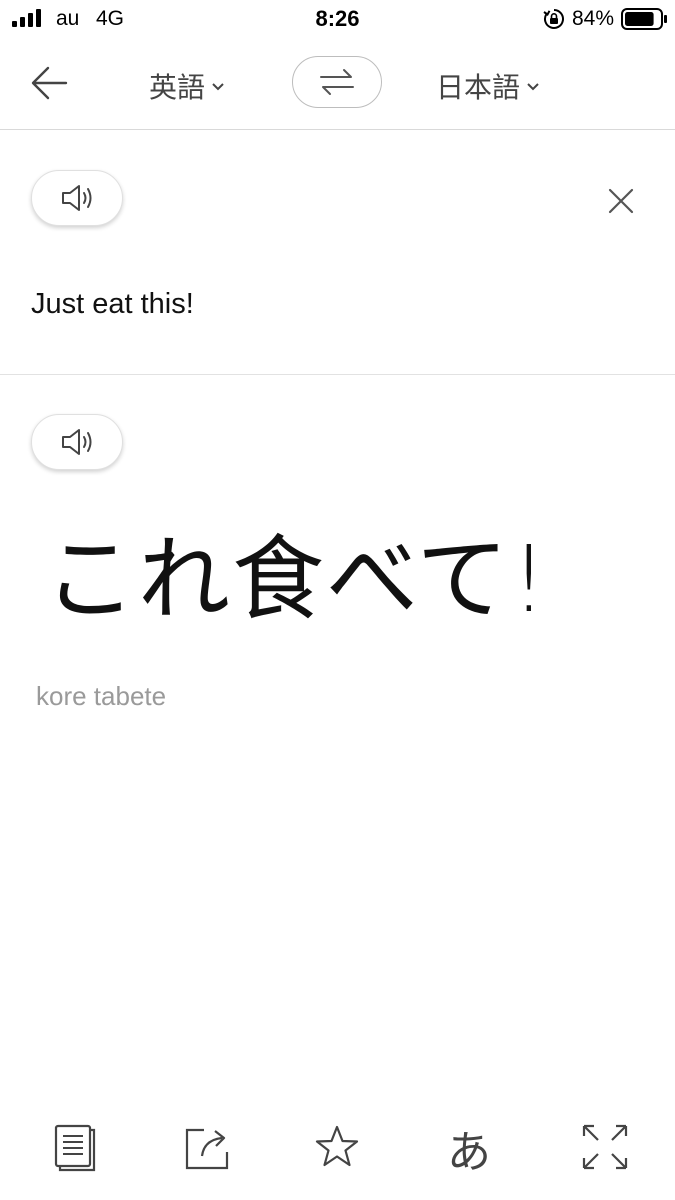  I want to click on swap-languages-icon, so click(337, 82).